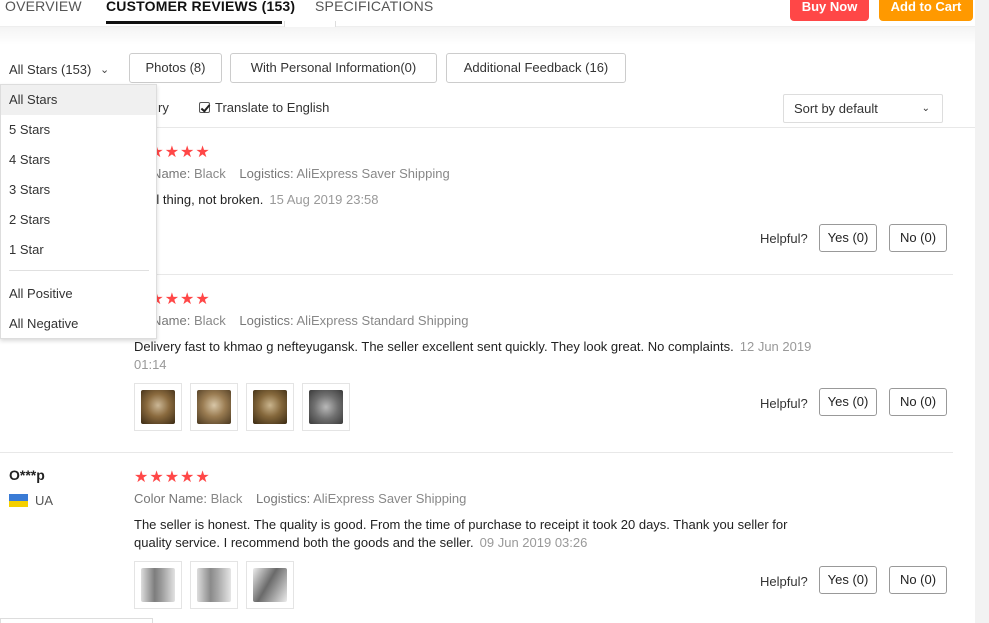 The image size is (989, 623). Describe the element at coordinates (78, 324) in the screenshot. I see `menu-item-all-negative: All Negative` at that location.